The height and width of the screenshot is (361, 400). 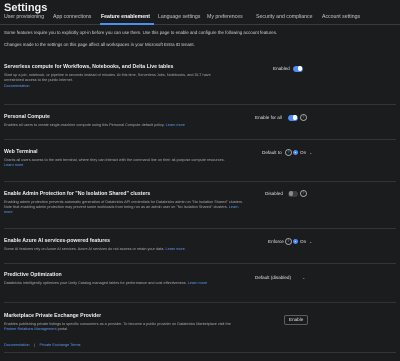 I want to click on tab-user-provisioning: User provisioning, so click(x=24, y=17).